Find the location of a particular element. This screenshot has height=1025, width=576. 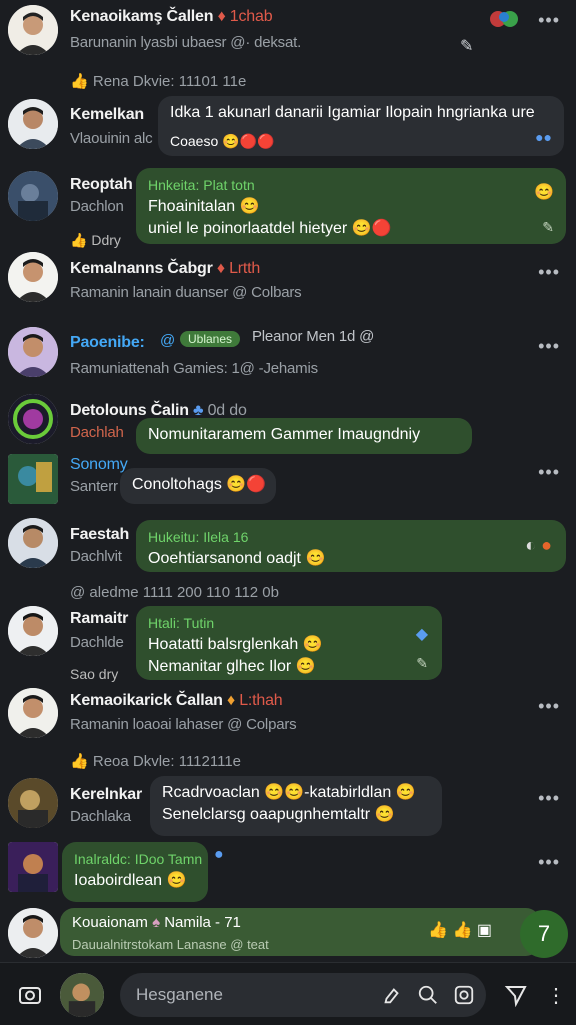

message-text: Coaeso is located at coordinates (194, 141).